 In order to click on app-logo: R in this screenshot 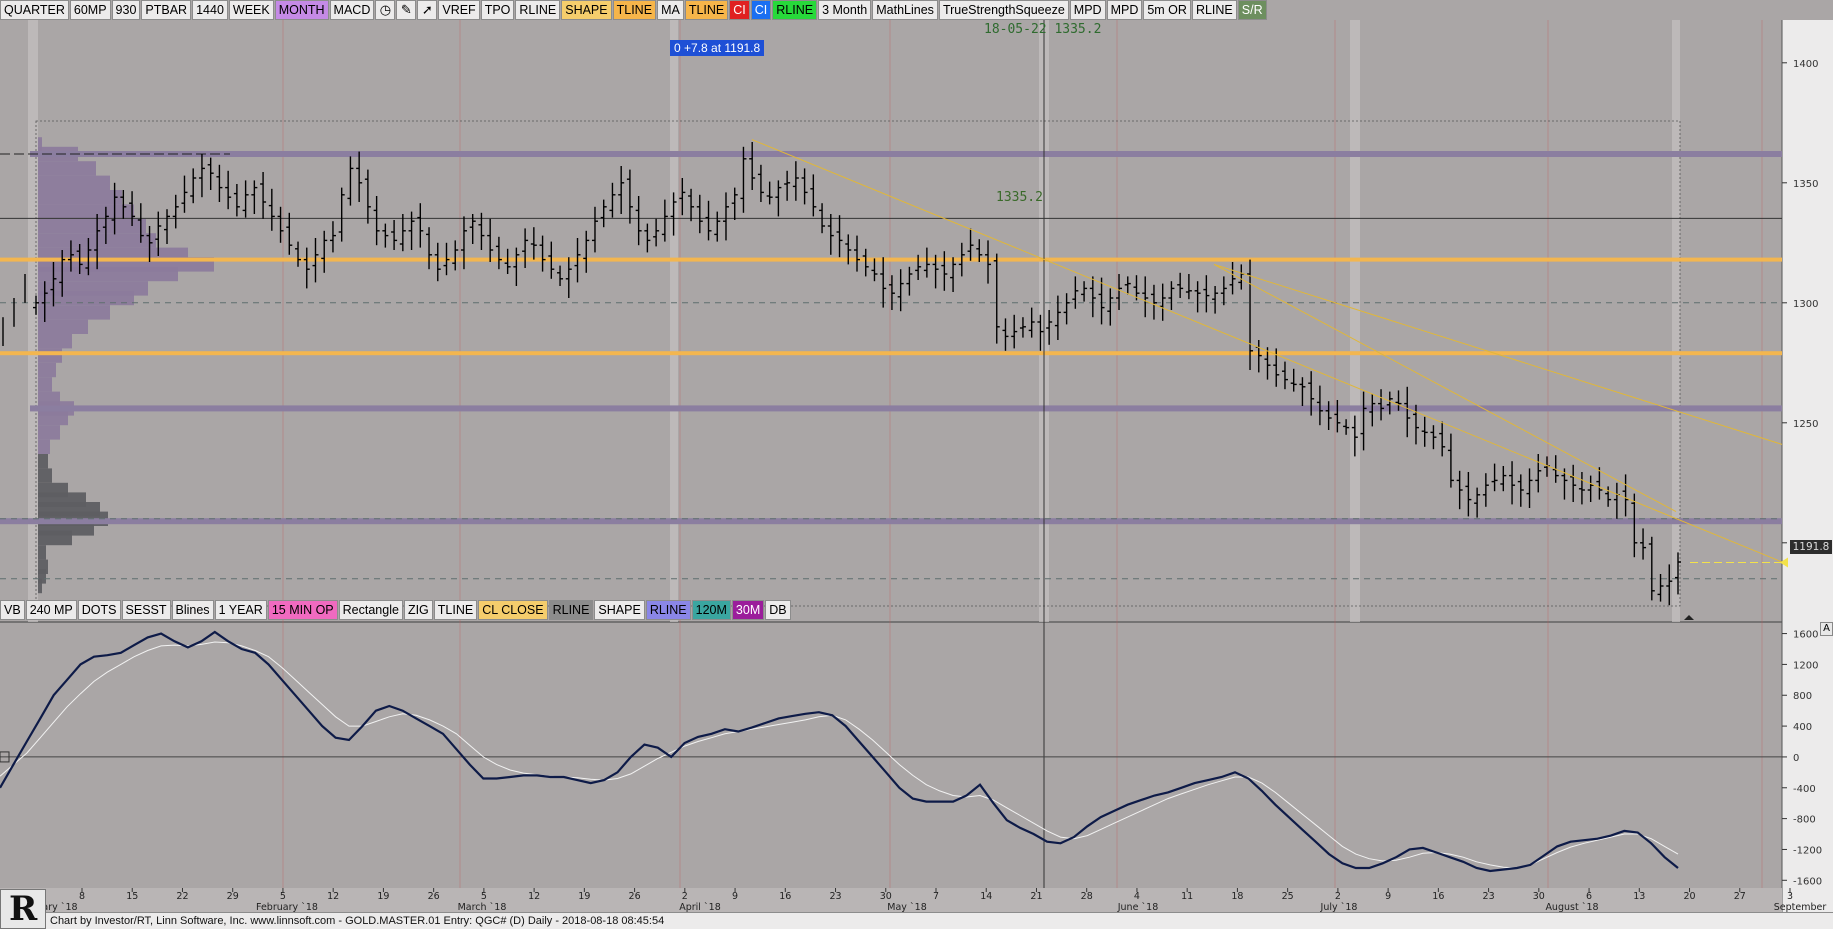, I will do `click(23, 909)`.